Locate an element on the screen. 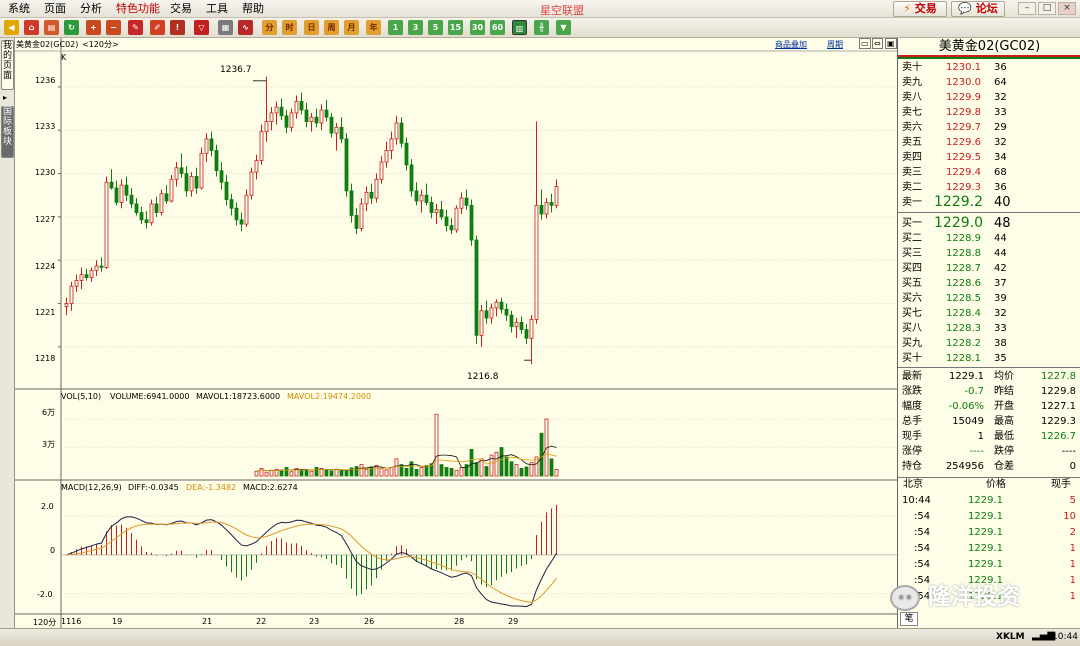  minimize-button: – is located at coordinates (1027, 8).